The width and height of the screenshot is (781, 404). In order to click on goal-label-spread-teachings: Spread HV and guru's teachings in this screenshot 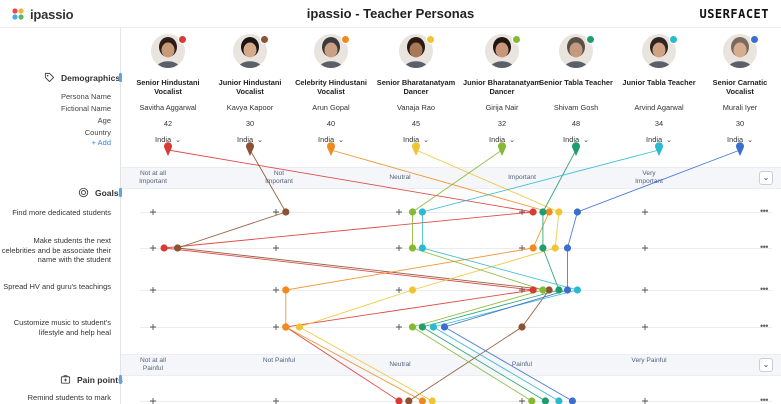, I will do `click(57, 286)`.